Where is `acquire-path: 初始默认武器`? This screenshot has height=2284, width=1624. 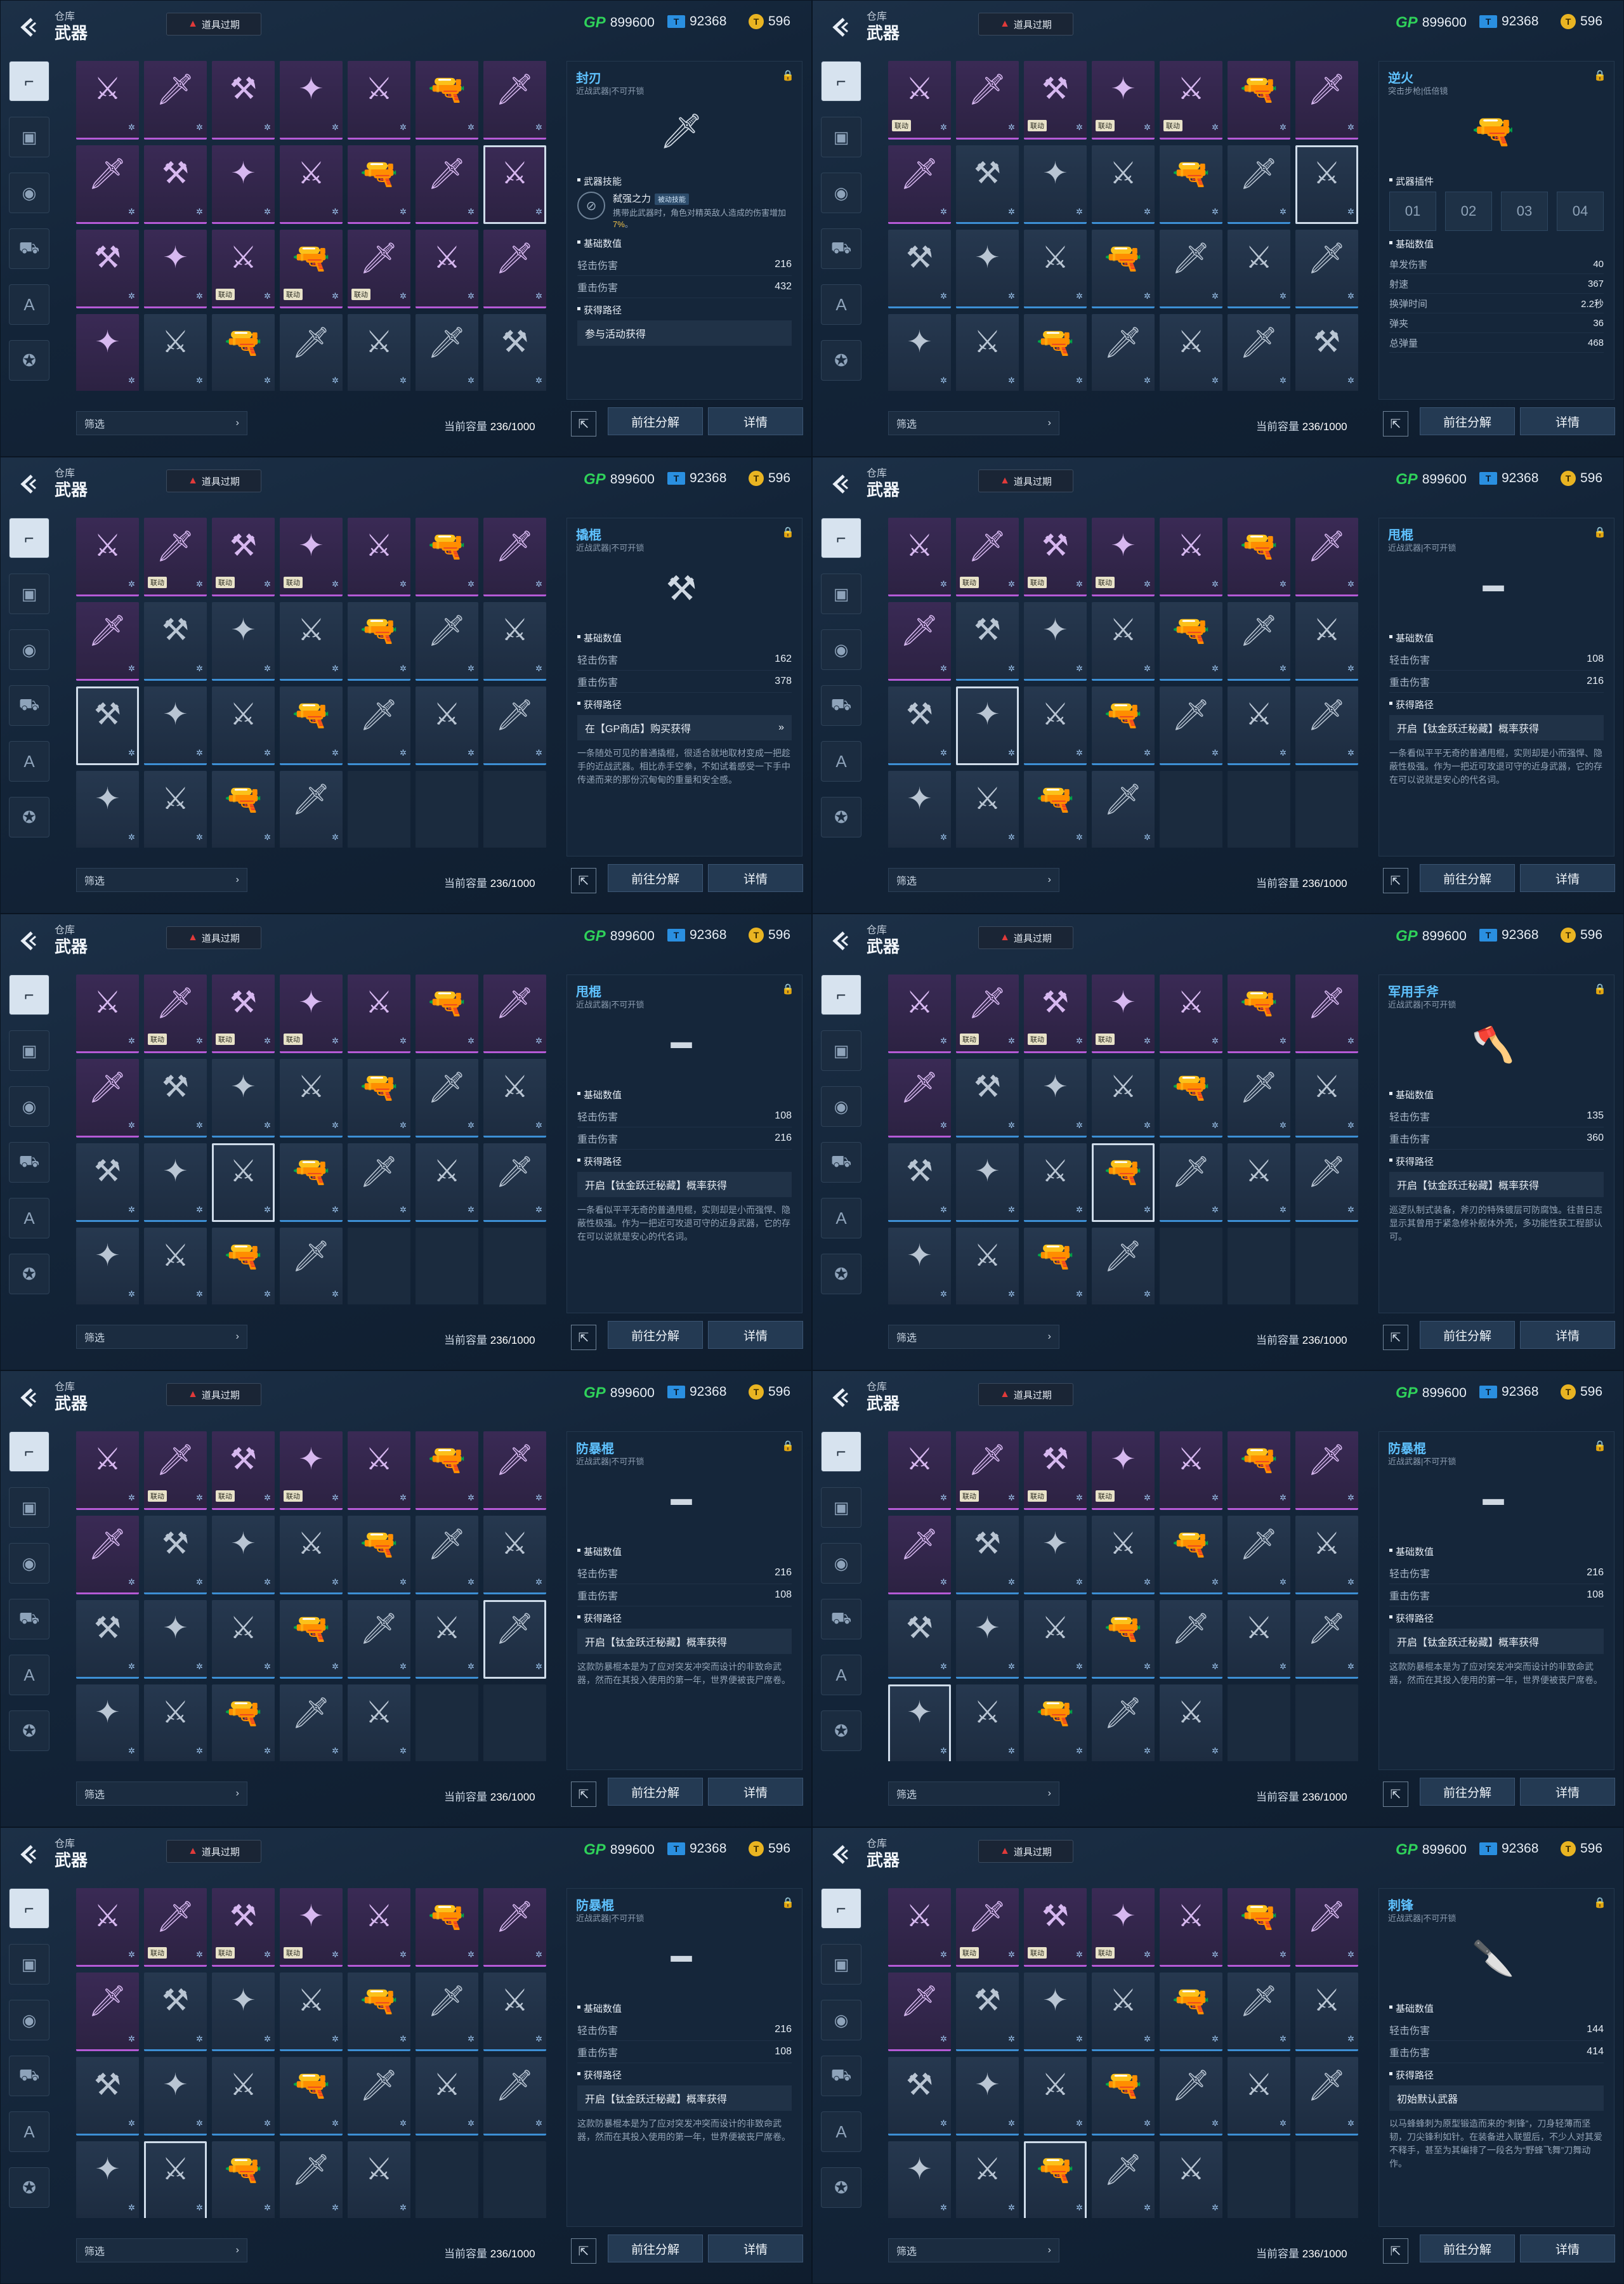
acquire-path: 初始默认武器 is located at coordinates (1496, 2098).